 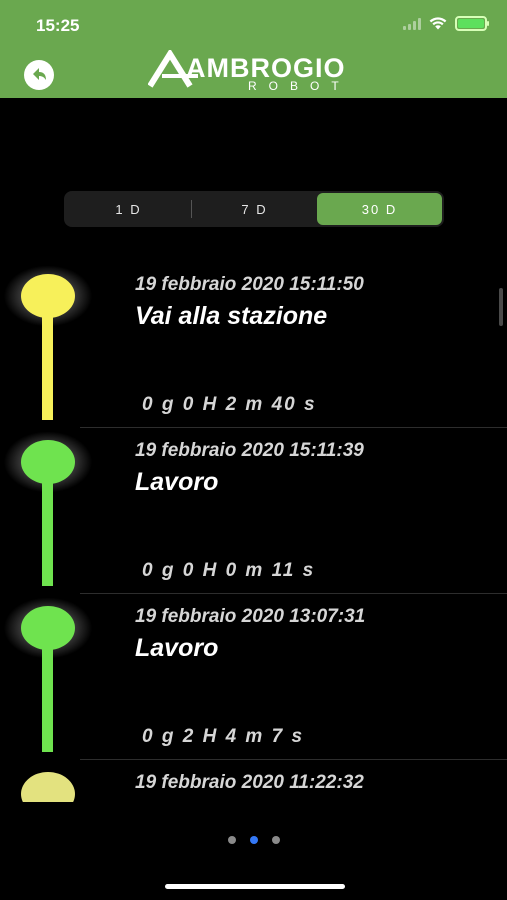 I want to click on event-title: Vai alla stazione, so click(x=231, y=316).